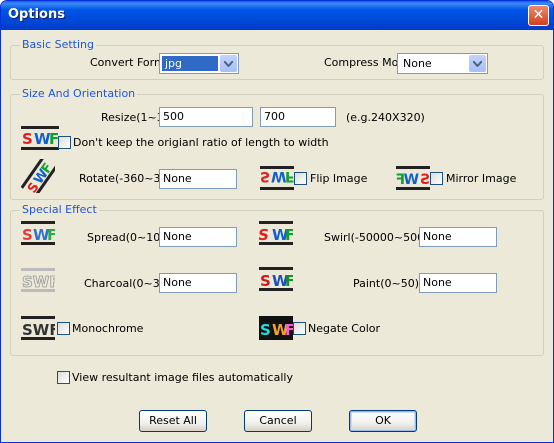 Image resolution: width=554 pixels, height=443 pixels. What do you see at coordinates (278, 421) in the screenshot?
I see `cancel-button: Cancel` at bounding box center [278, 421].